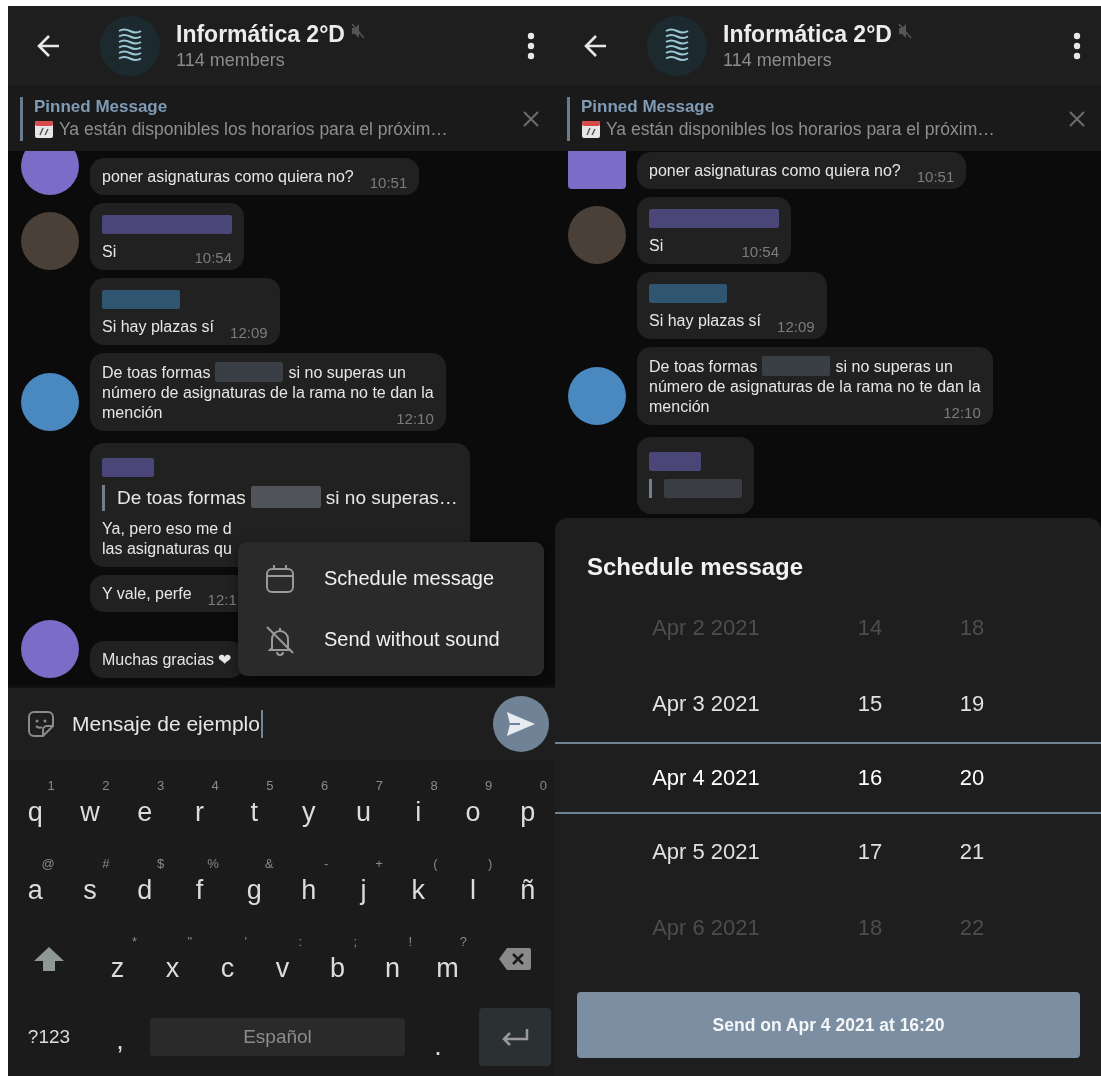 This screenshot has height=1076, width=1101. I want to click on key: ., so click(438, 1037).